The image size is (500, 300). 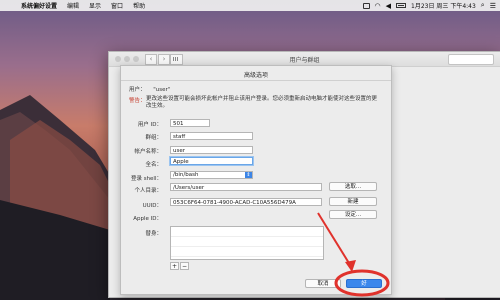 What do you see at coordinates (149, 125) in the screenshot?
I see `uid-label: 用户 ID：` at bounding box center [149, 125].